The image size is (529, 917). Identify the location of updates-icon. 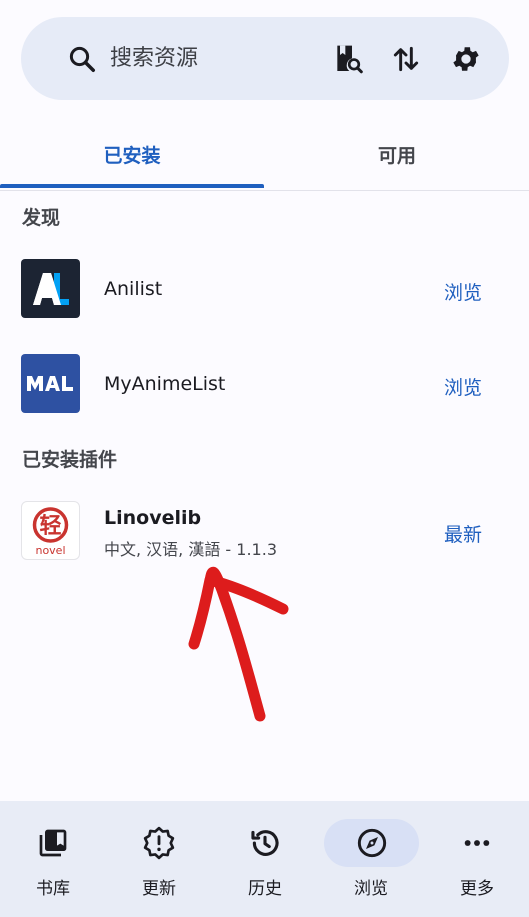
(159, 843).